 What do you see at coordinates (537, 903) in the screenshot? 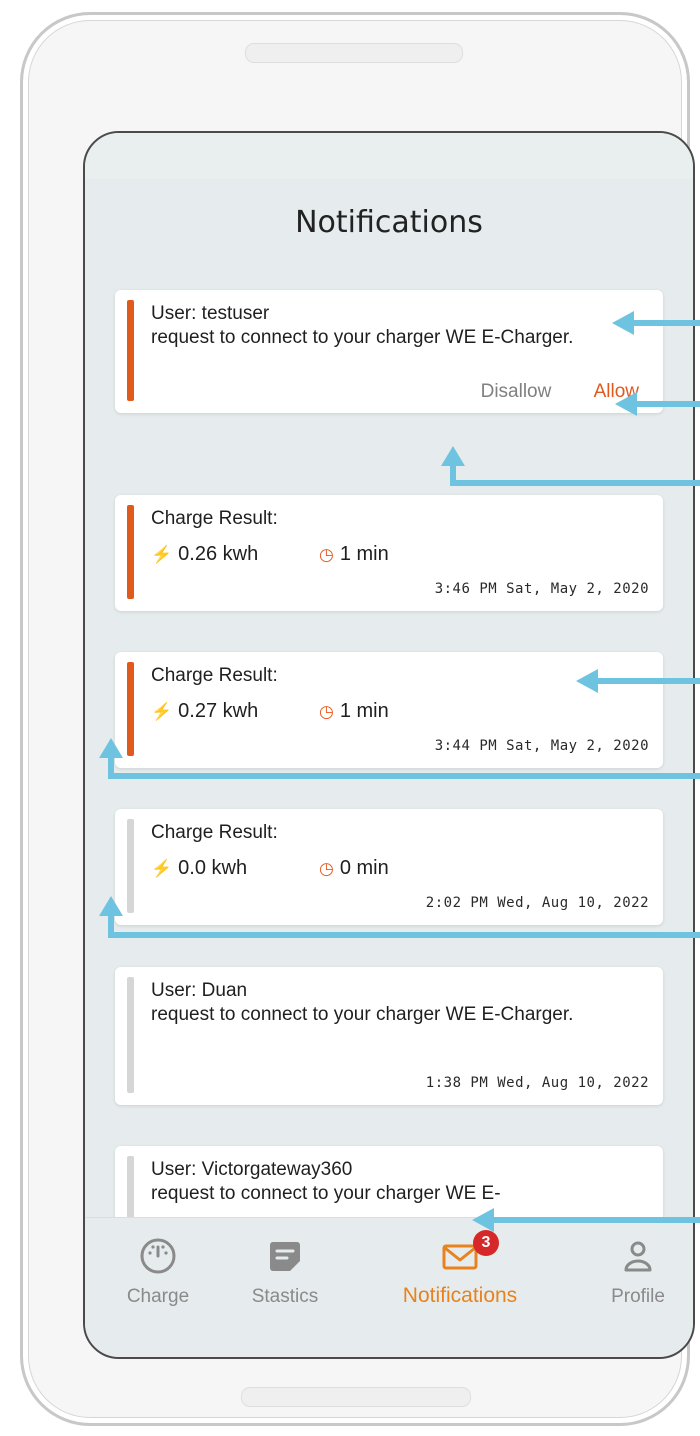
I see `notification-timestamp: 2:02 PM Wed, Aug 10, 2022` at bounding box center [537, 903].